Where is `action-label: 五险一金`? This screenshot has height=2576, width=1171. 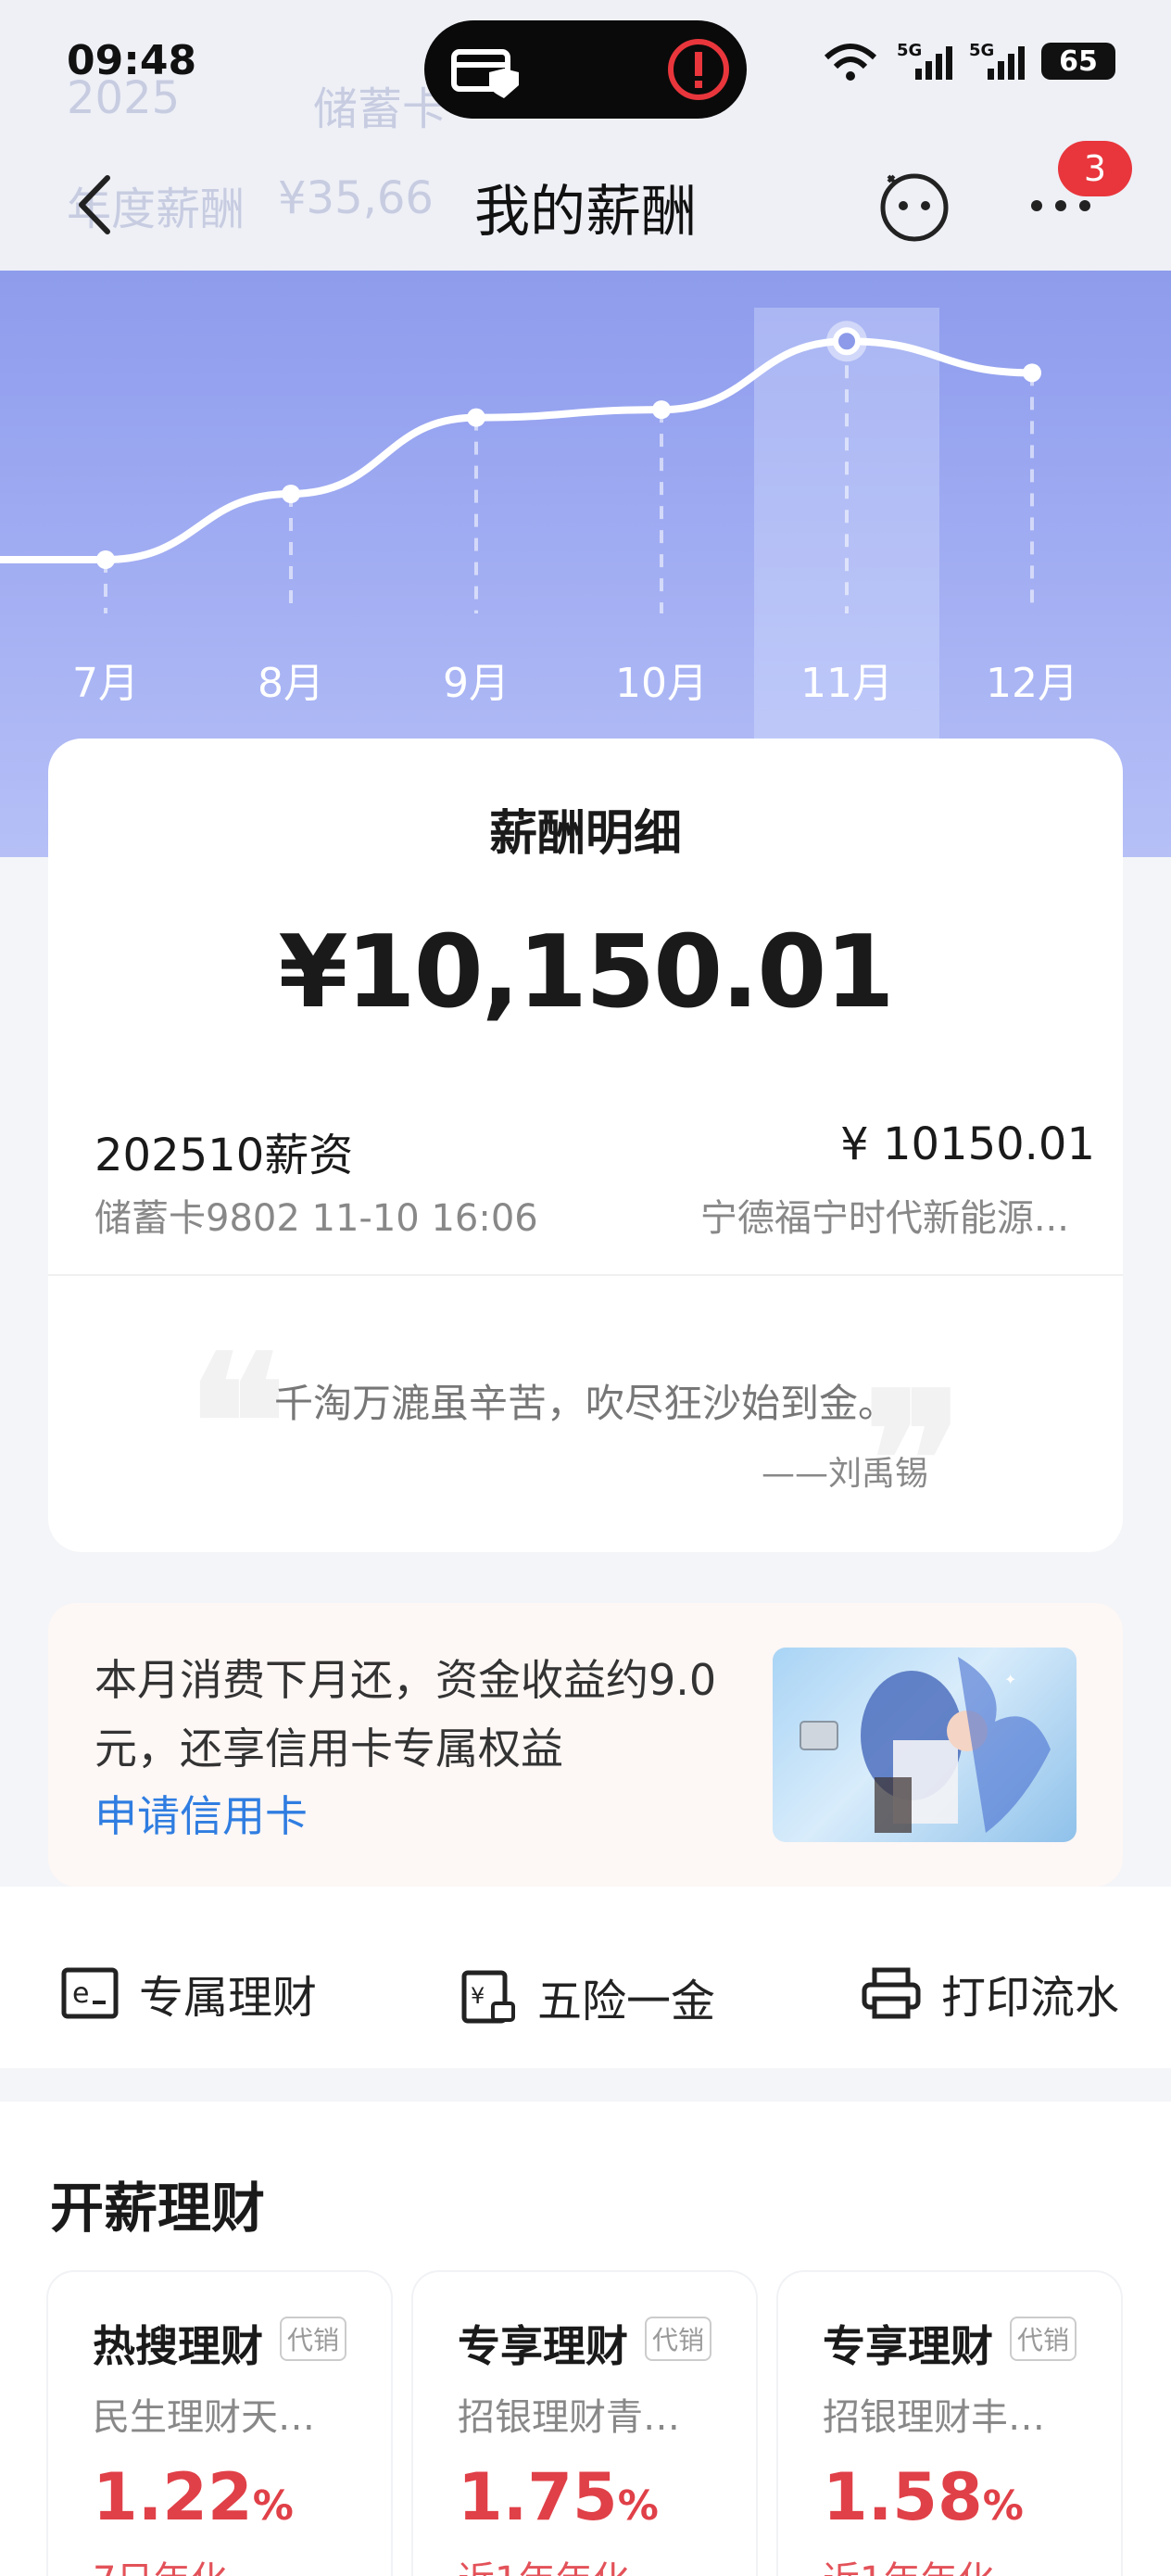 action-label: 五险一金 is located at coordinates (627, 2001).